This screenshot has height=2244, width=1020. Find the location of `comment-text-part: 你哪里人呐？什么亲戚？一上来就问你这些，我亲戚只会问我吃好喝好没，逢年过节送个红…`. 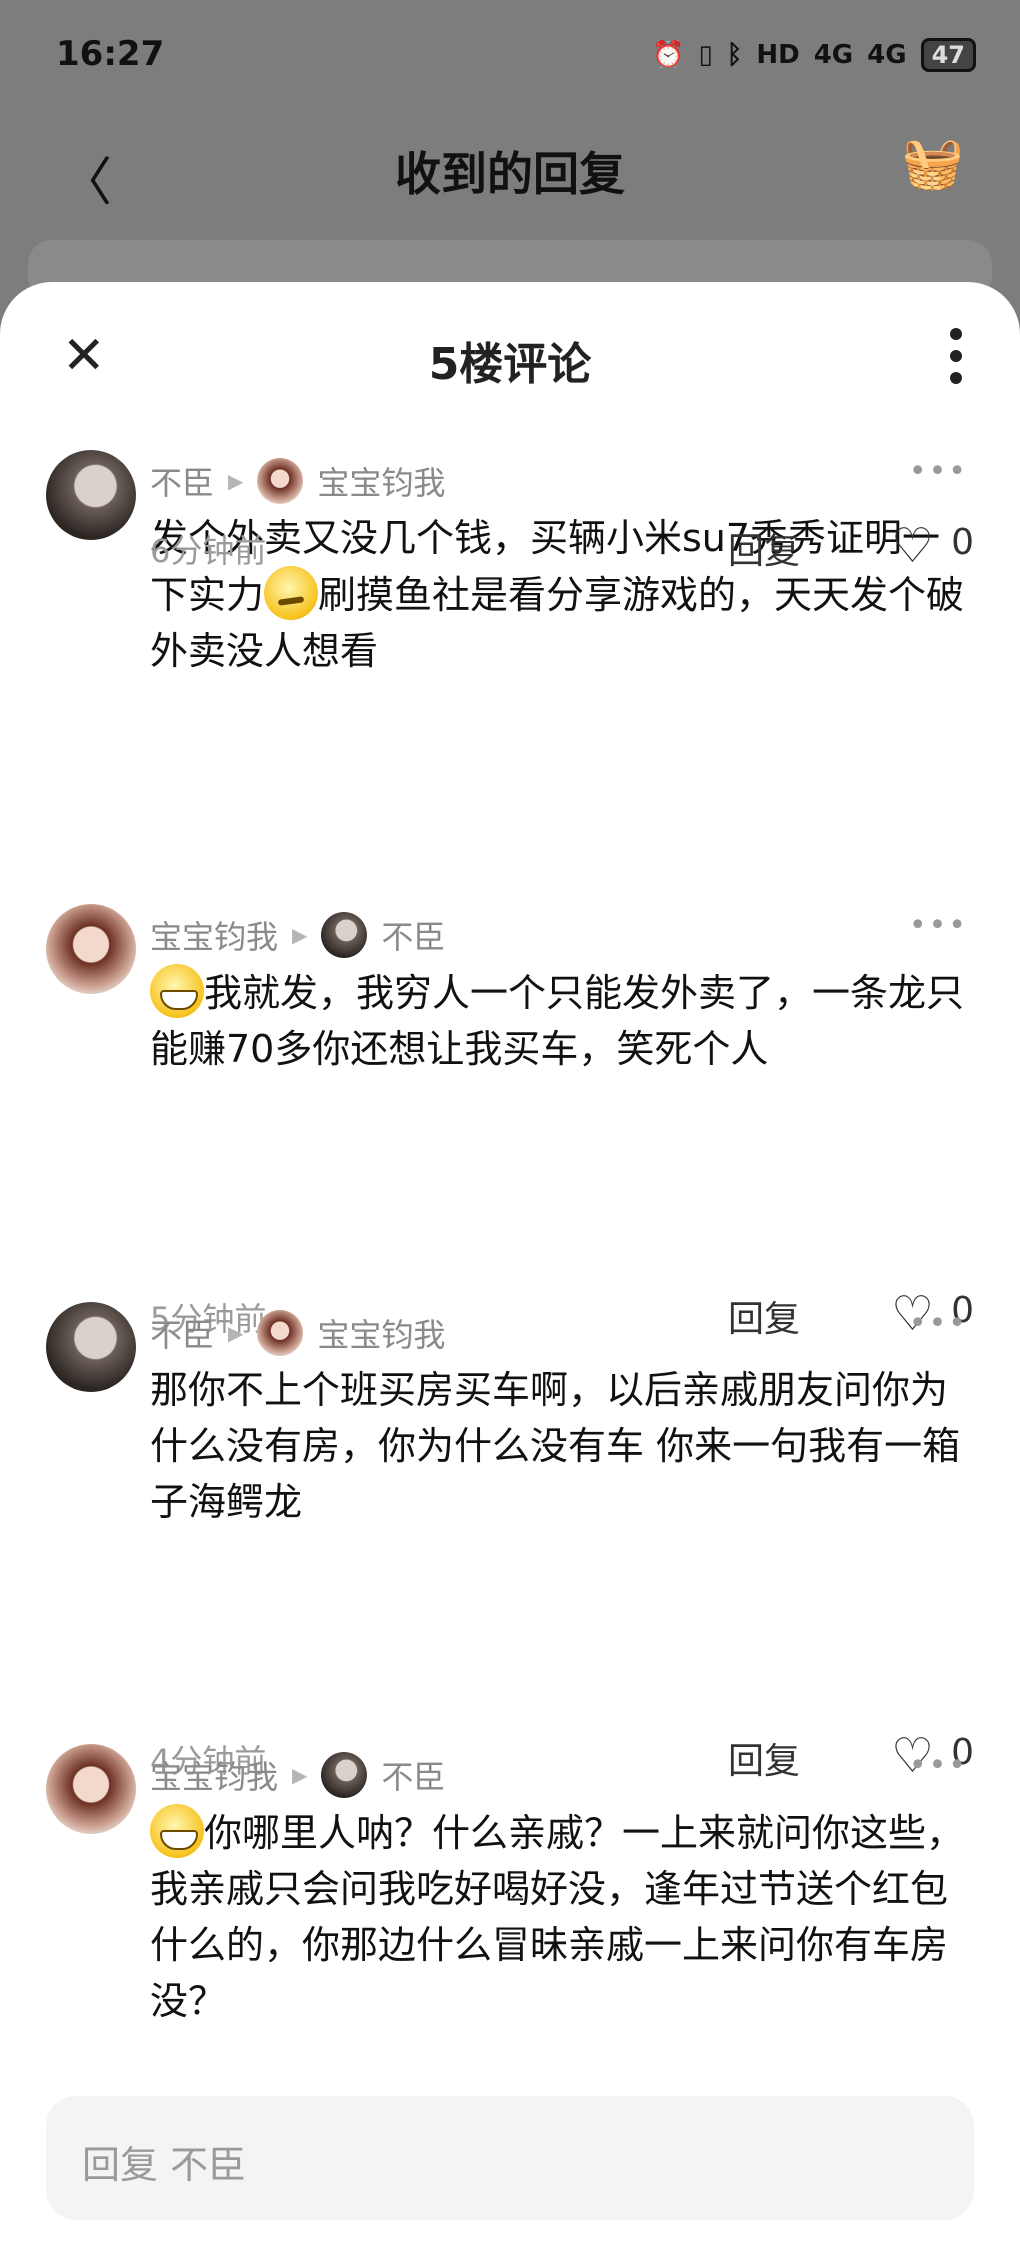

comment-text-part: 你哪里人呐？什么亲戚？一上来就问你这些，我亲戚只会问我吃好喝好没，逢年过节送个红… is located at coordinates (557, 1917).